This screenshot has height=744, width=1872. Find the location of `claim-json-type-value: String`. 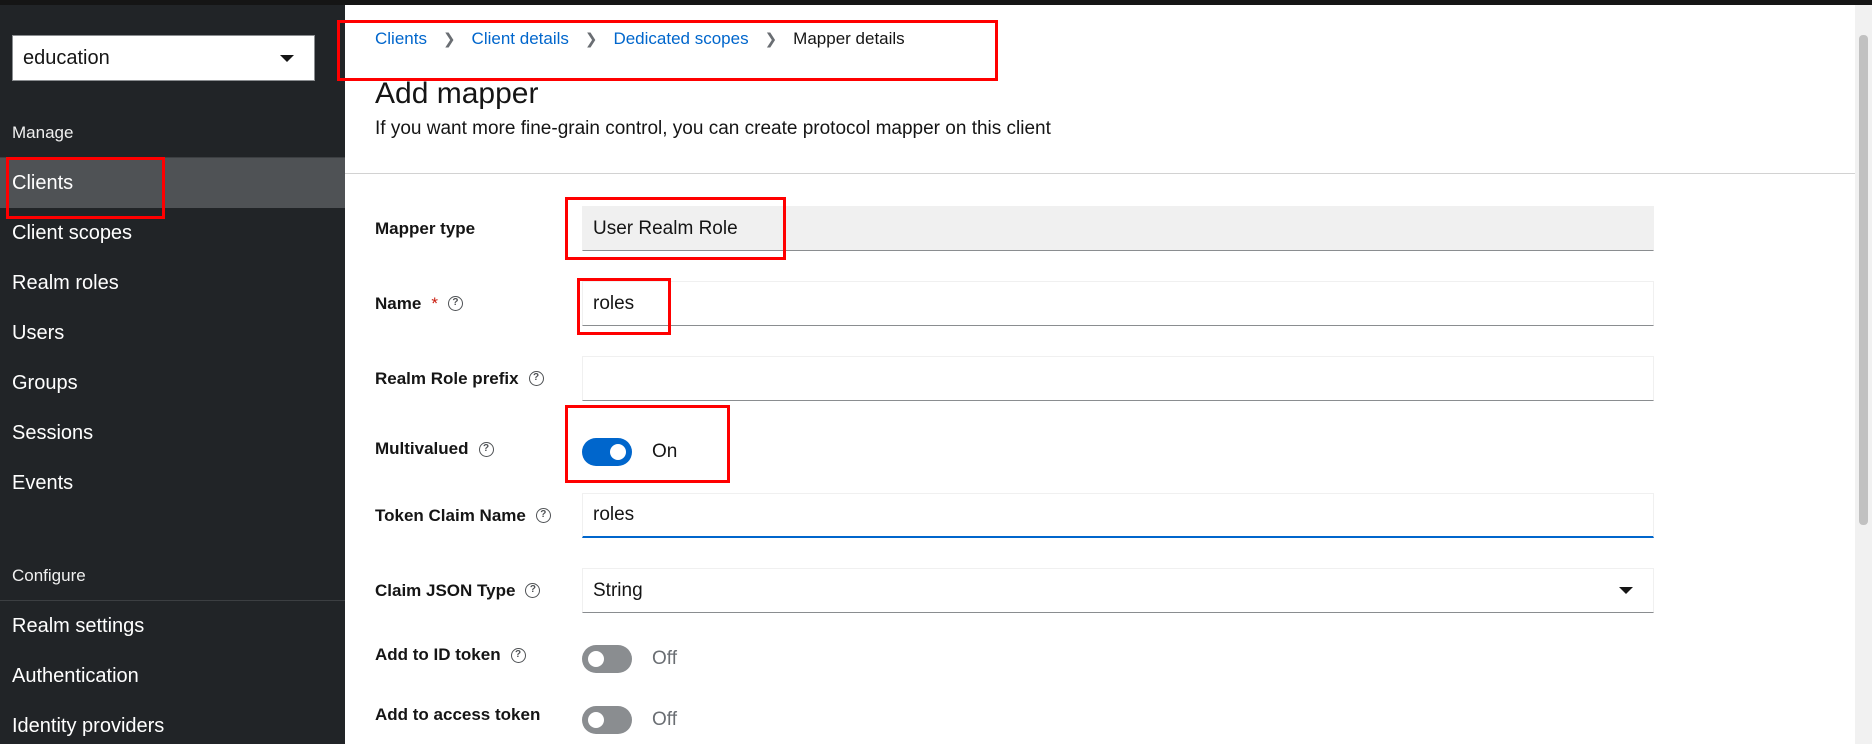

claim-json-type-value: String is located at coordinates (618, 590).